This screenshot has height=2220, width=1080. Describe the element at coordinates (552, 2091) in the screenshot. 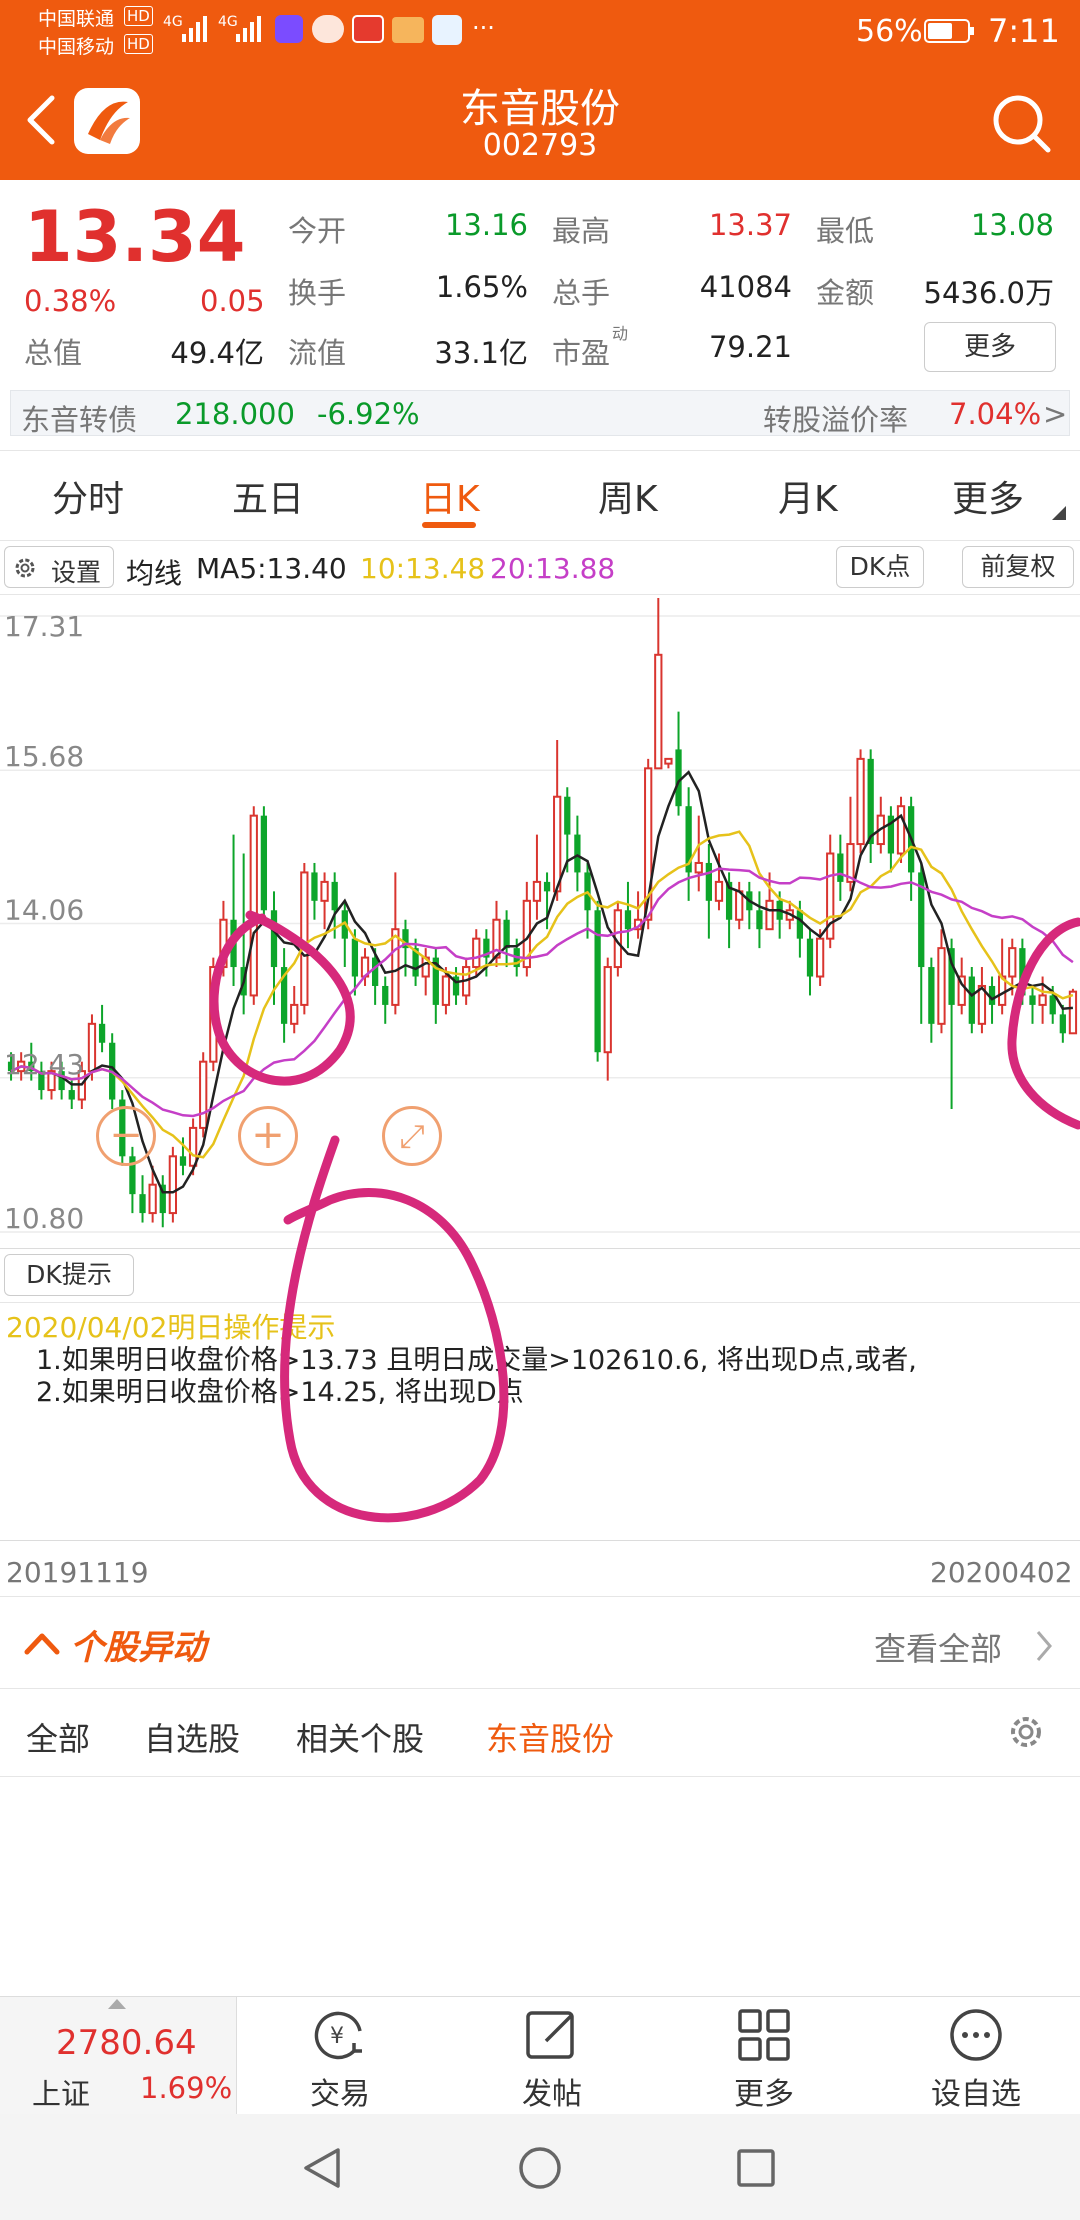

I see `nav-post-label: 发帖` at that location.